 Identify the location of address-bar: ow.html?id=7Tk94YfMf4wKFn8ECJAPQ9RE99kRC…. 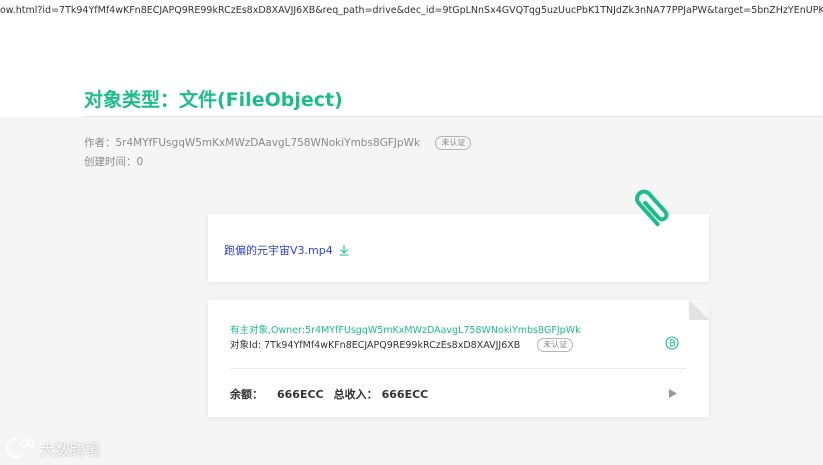
(411, 11).